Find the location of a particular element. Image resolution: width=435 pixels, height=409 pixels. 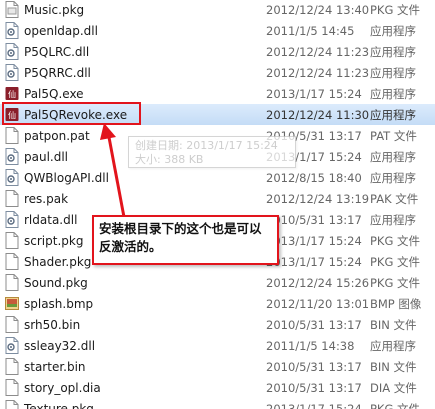

file-name: Pal5Q.exe is located at coordinates (54, 93).